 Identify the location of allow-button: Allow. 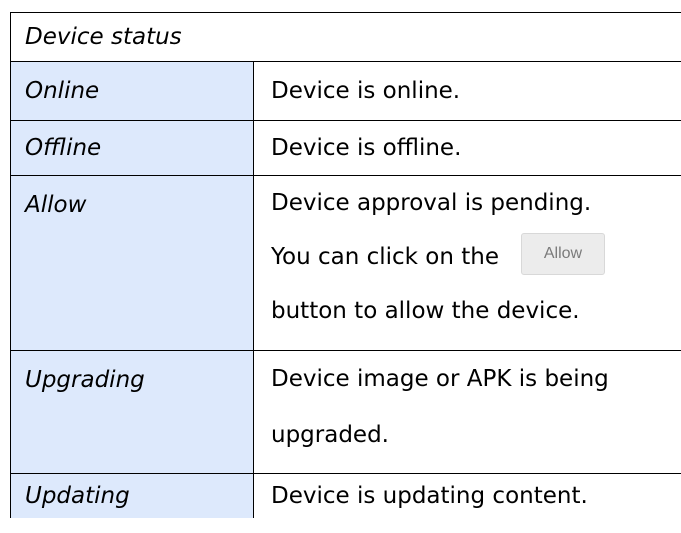
(563, 253).